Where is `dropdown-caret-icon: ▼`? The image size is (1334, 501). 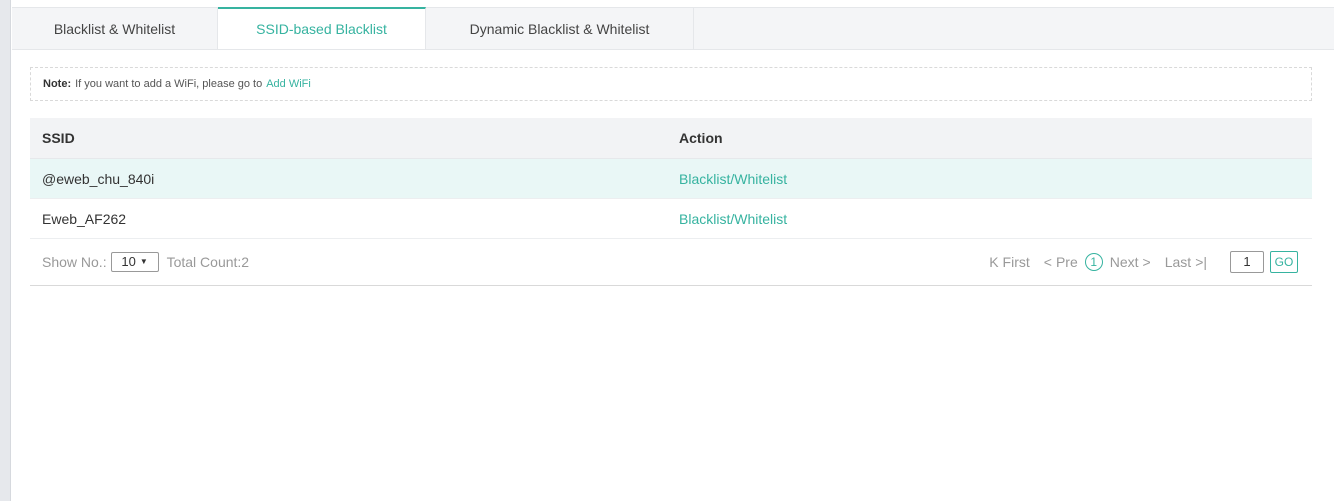
dropdown-caret-icon: ▼ is located at coordinates (143, 261).